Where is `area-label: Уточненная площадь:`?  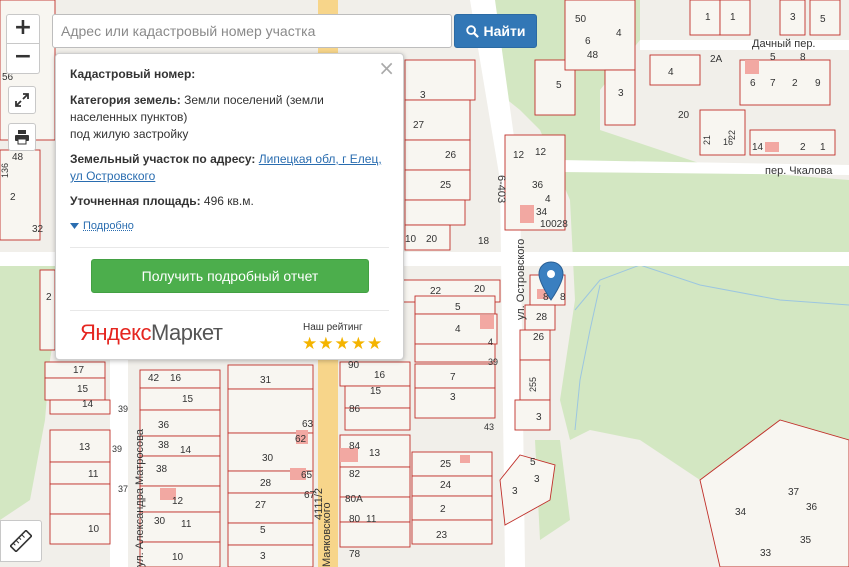 area-label: Уточненная площадь: is located at coordinates (135, 201).